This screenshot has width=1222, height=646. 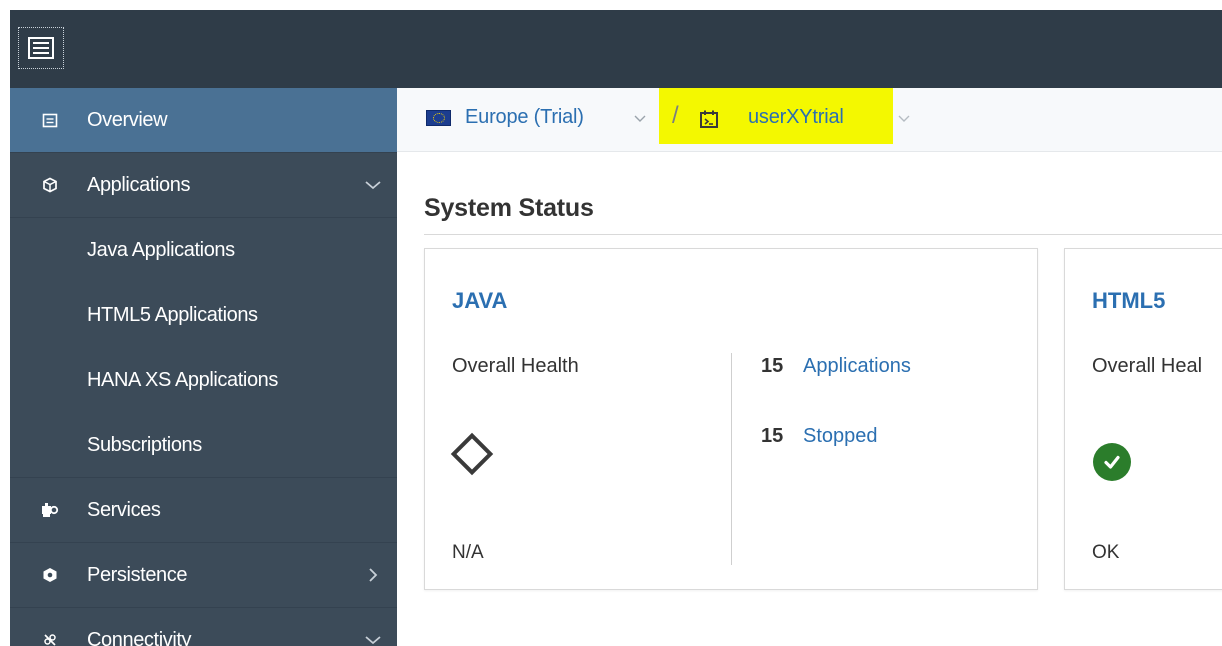 I want to click on sidebar-subitem-hana-xs-applications: HANA XS Applications, so click(x=203, y=380).